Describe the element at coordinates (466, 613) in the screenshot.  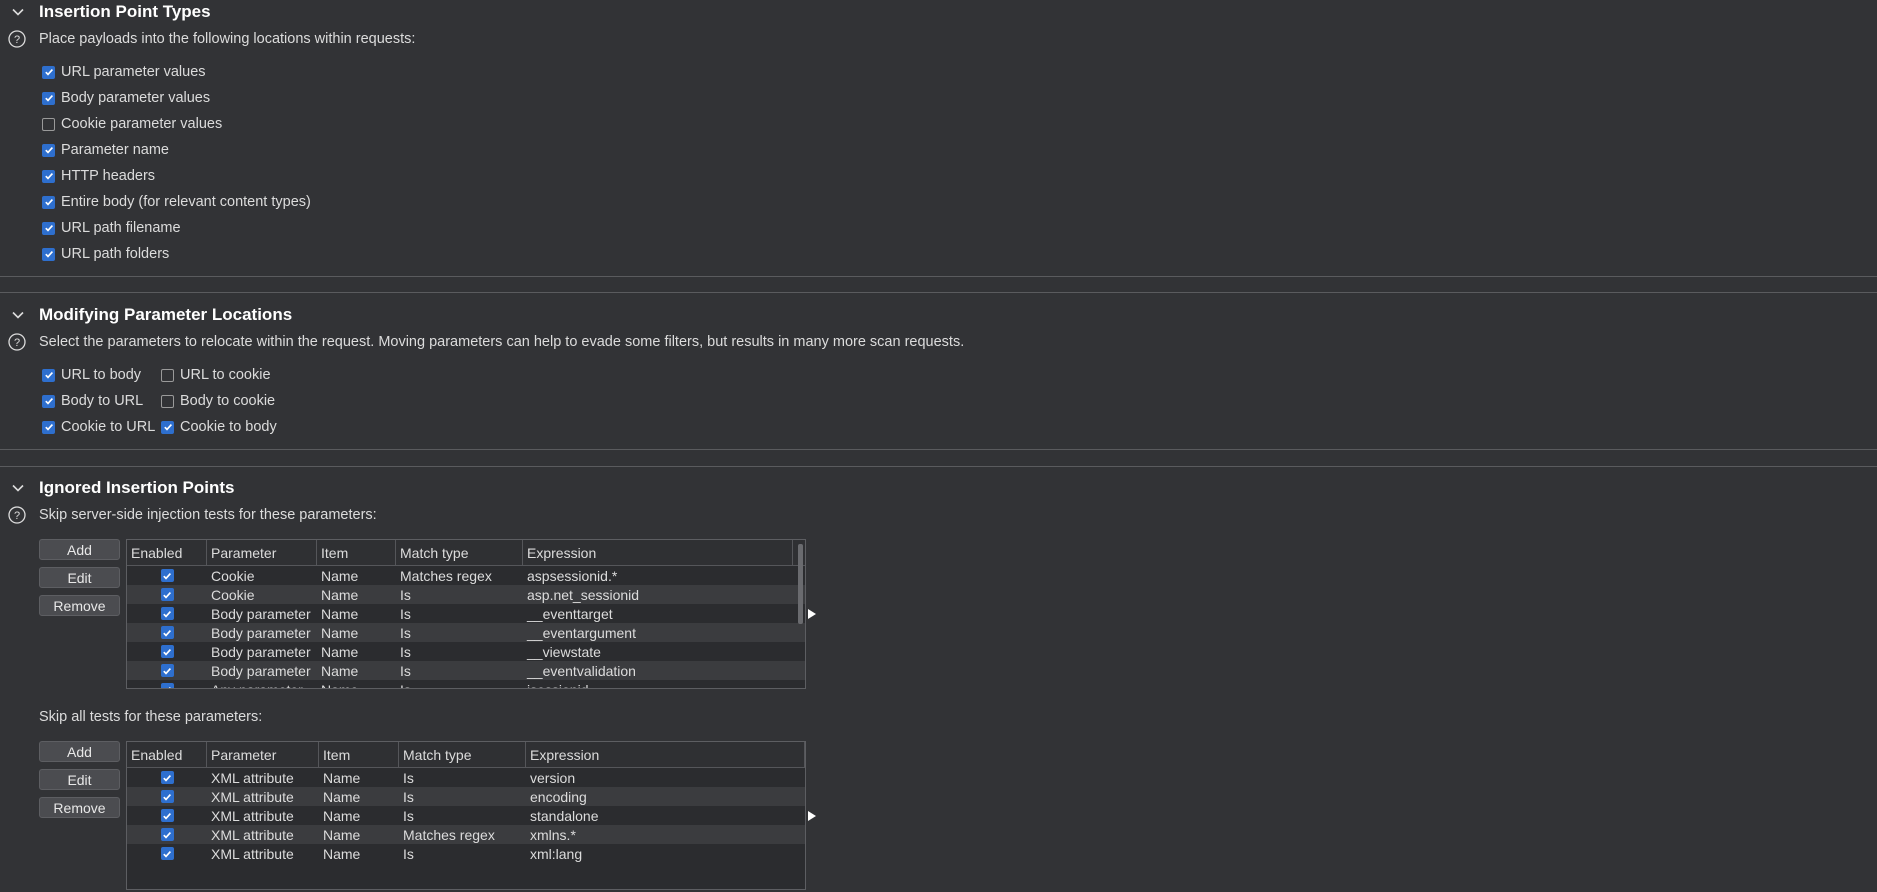
I see `table-row: Body parameter Name Is __eventtarget` at that location.